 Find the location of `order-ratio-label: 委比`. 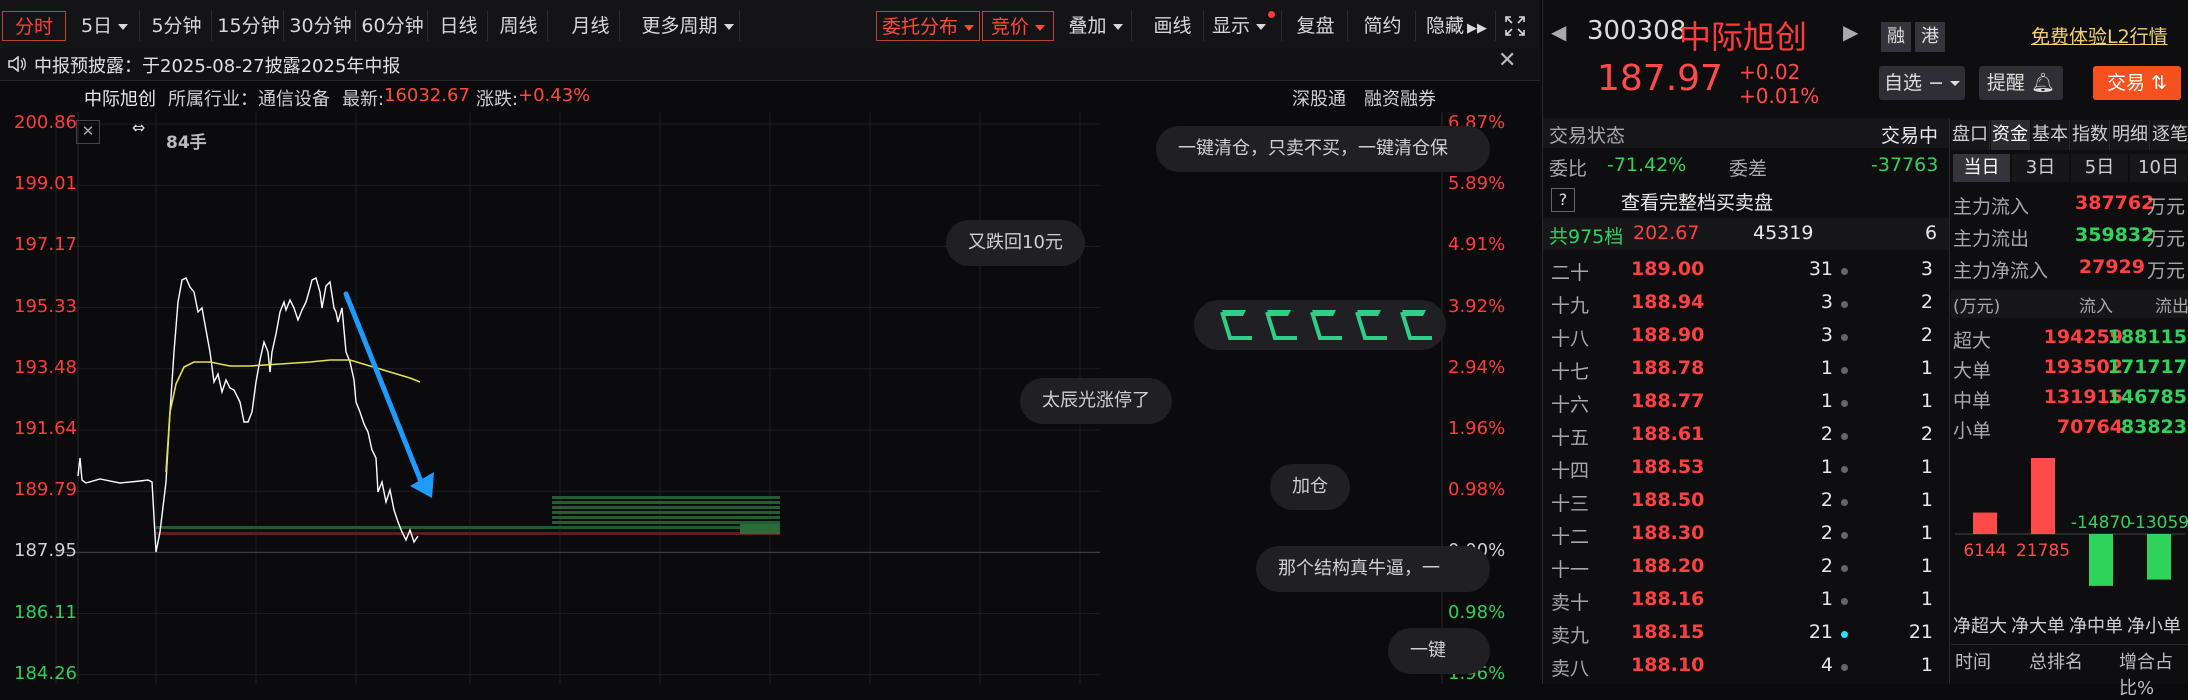

order-ratio-label: 委比 is located at coordinates (1568, 169).